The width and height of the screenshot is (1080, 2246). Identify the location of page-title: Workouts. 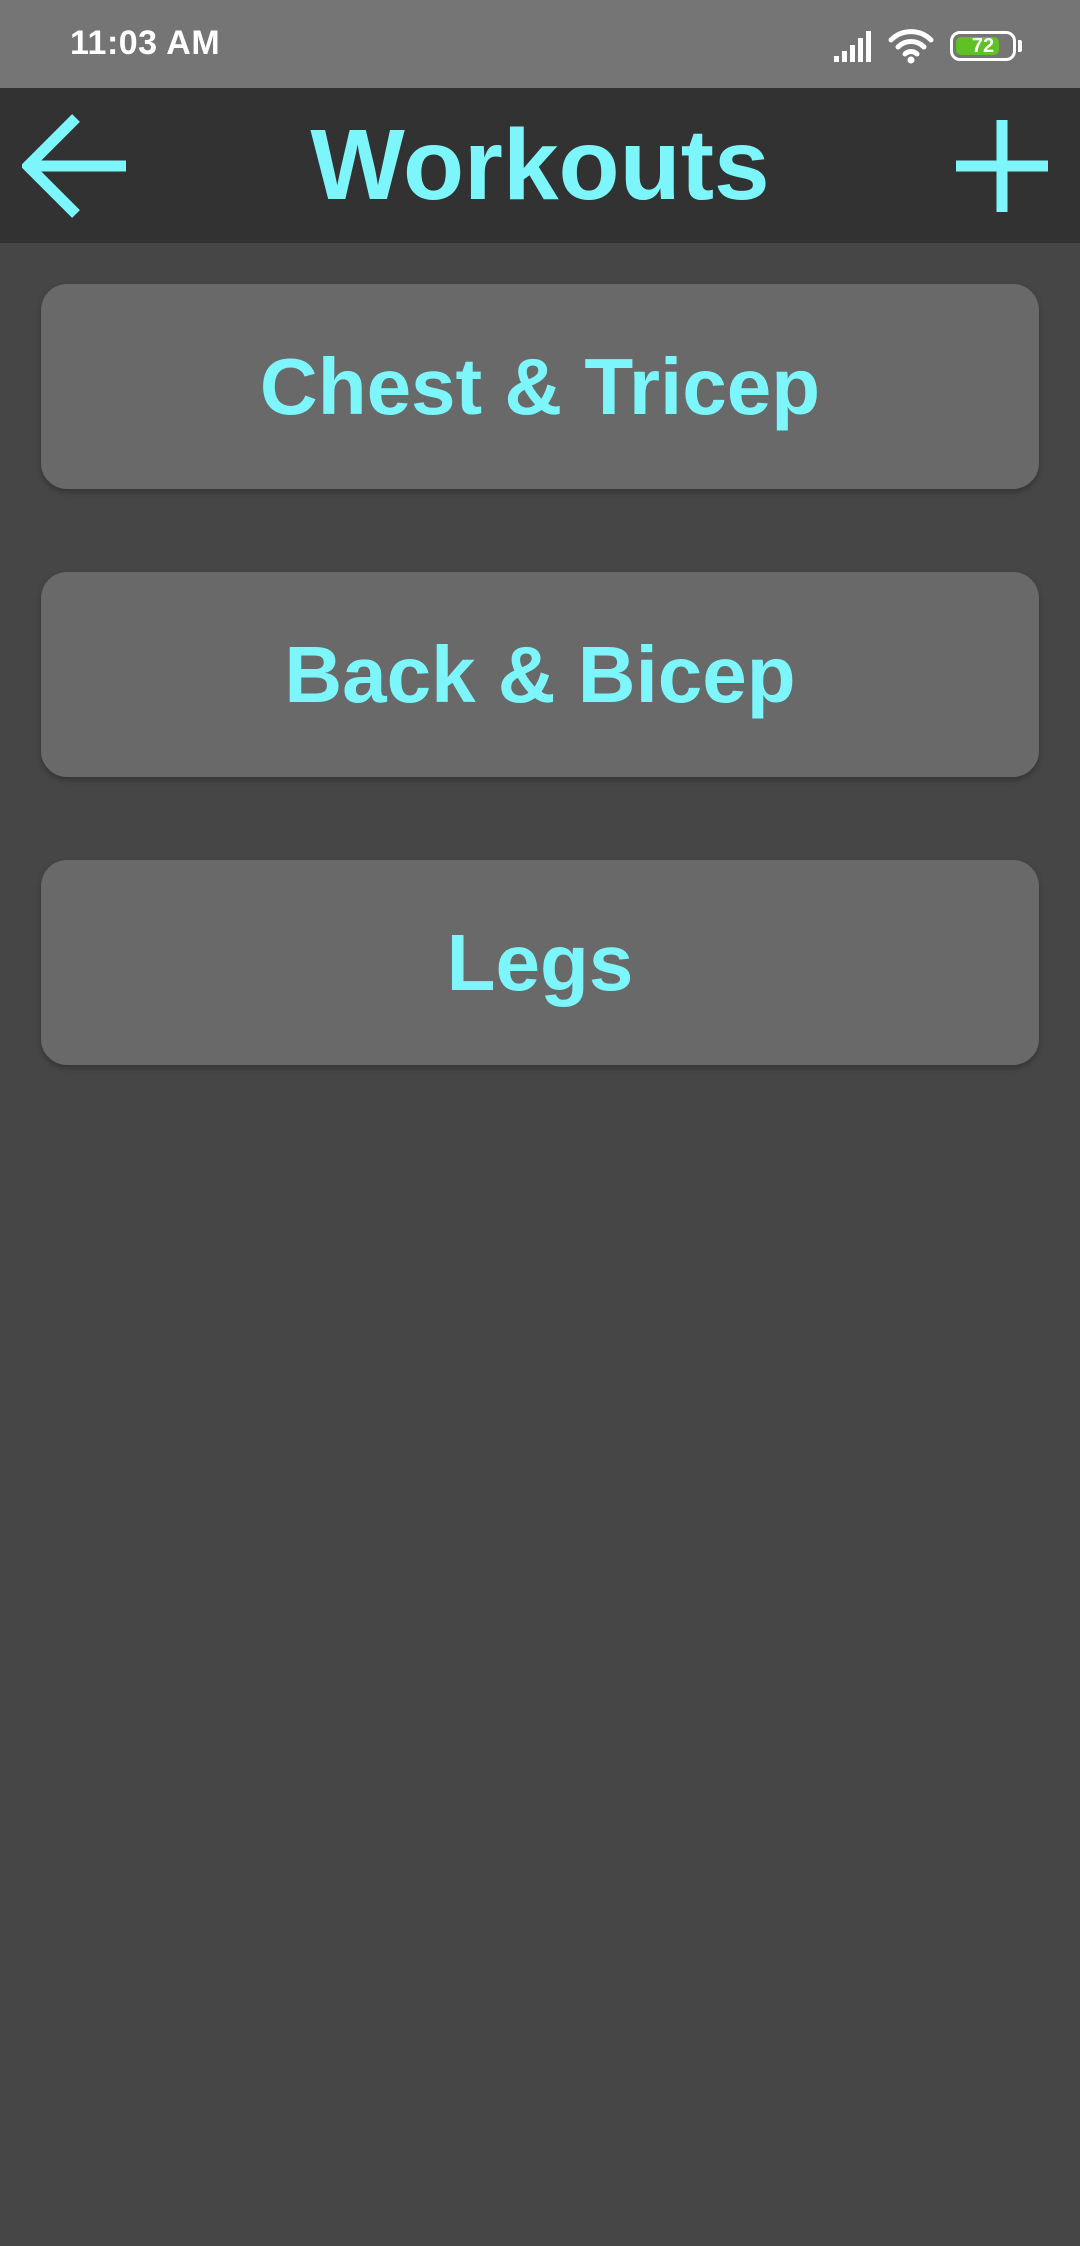
(540, 165).